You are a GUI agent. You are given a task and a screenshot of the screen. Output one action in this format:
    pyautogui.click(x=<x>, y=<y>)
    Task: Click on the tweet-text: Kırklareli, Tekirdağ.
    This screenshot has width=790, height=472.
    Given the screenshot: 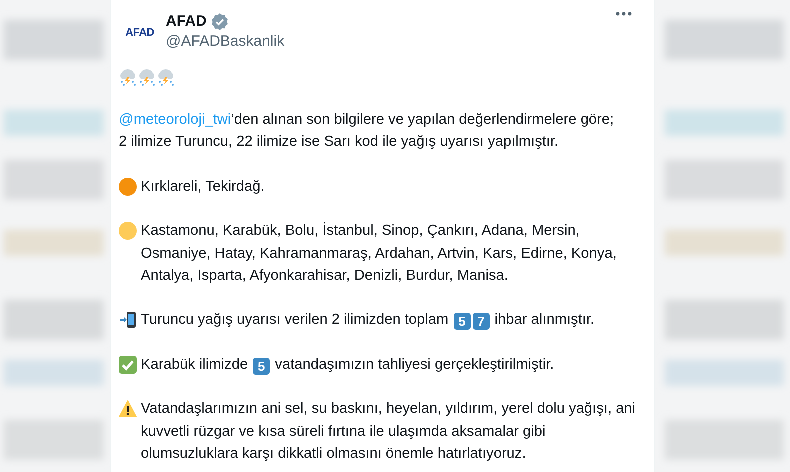 What is the action you would take?
    pyautogui.click(x=203, y=187)
    